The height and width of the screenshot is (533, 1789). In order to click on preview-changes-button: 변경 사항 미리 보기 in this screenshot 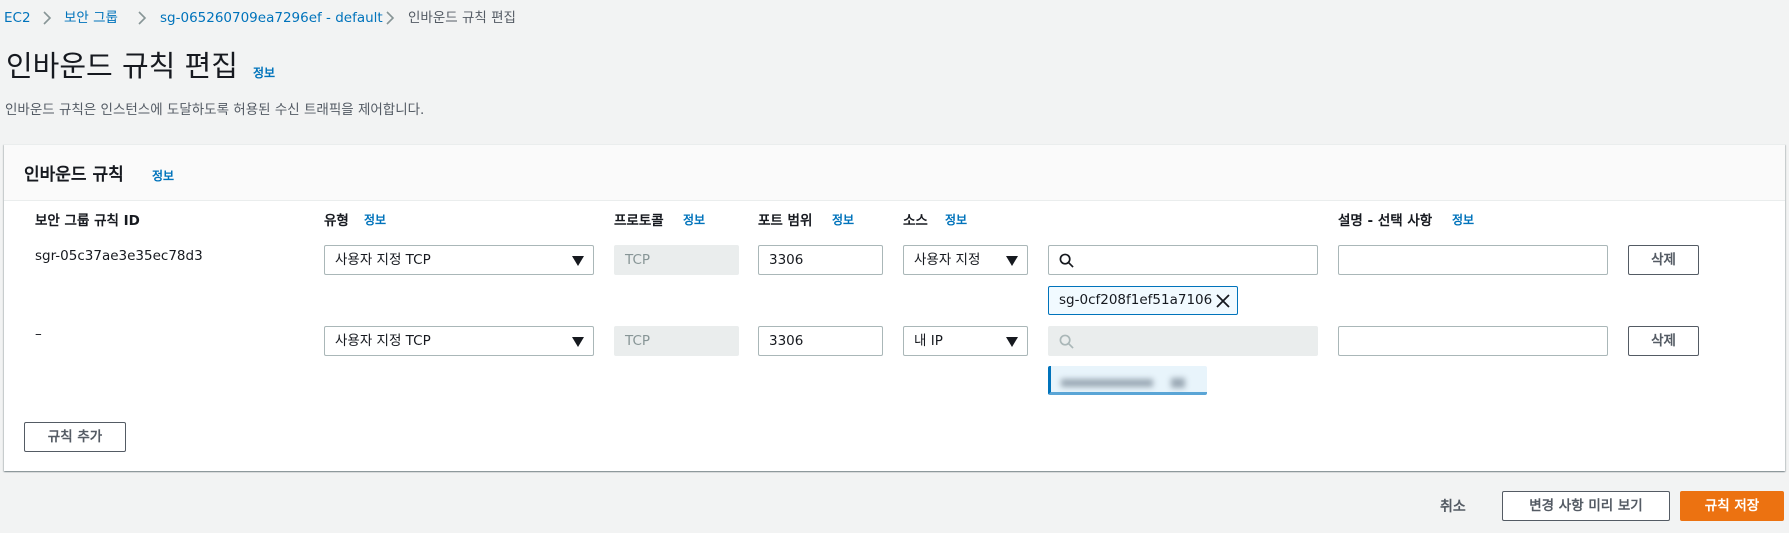, I will do `click(1586, 506)`.